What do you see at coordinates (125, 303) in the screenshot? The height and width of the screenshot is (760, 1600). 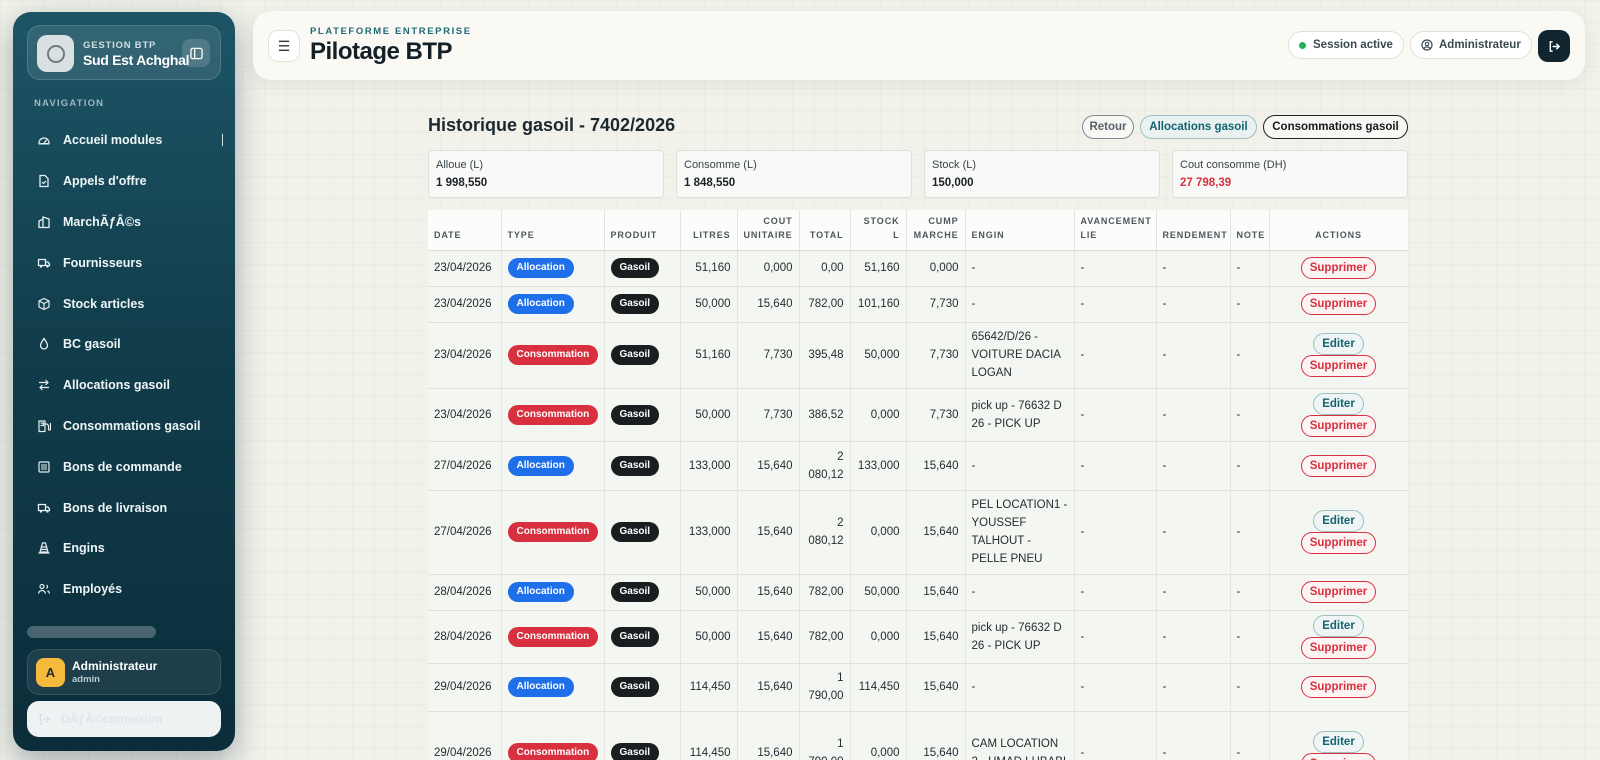 I see `sidebar-item-stock-articles: Stock articles` at bounding box center [125, 303].